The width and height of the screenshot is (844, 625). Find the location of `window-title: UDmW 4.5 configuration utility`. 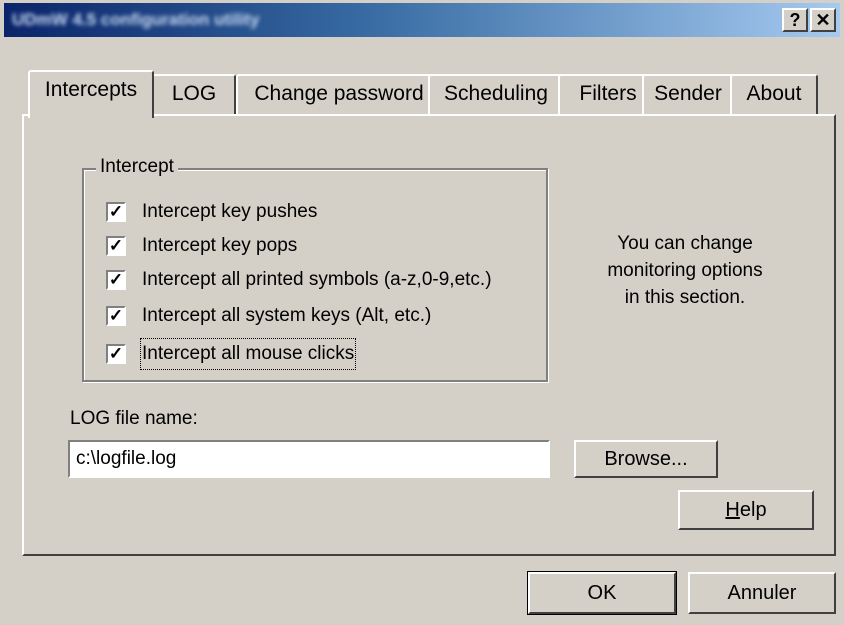

window-title: UDmW 4.5 configuration utility is located at coordinates (136, 19).